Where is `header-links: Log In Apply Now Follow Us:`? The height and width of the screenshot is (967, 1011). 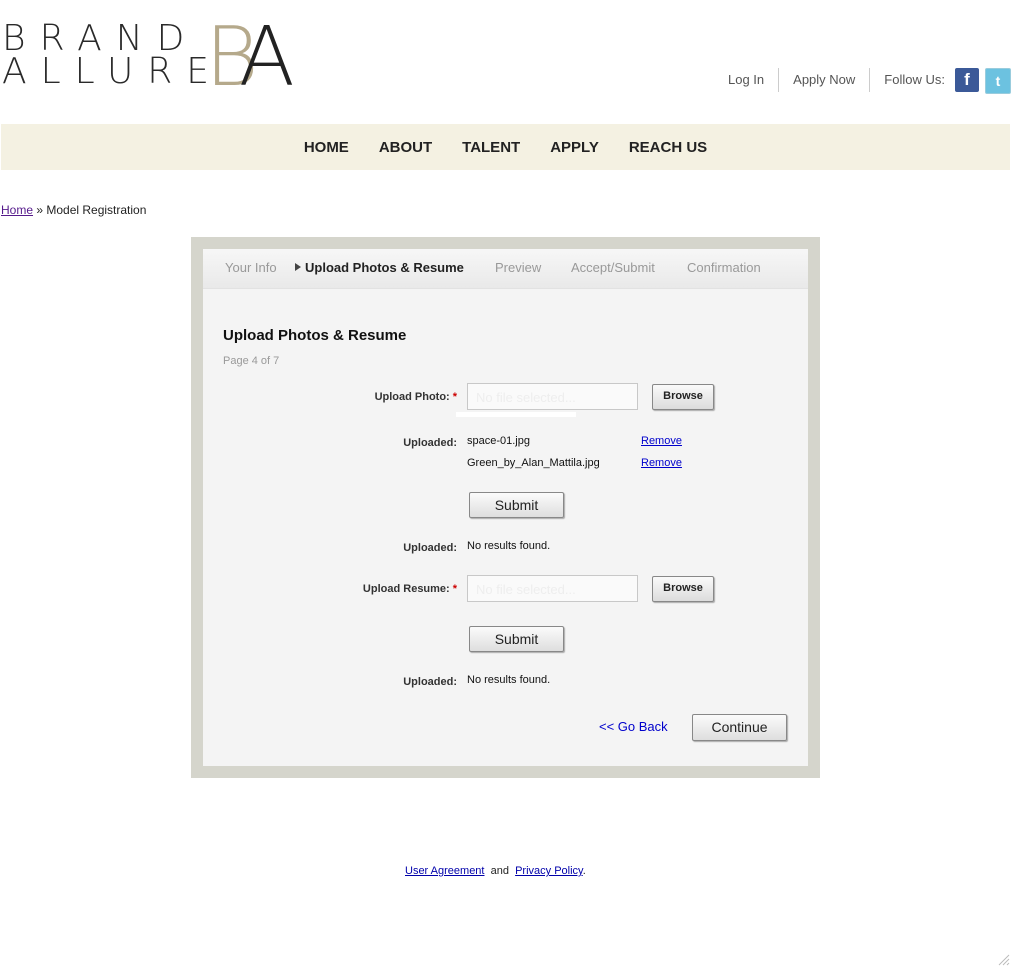 header-links: Log In Apply Now Follow Us: is located at coordinates (836, 80).